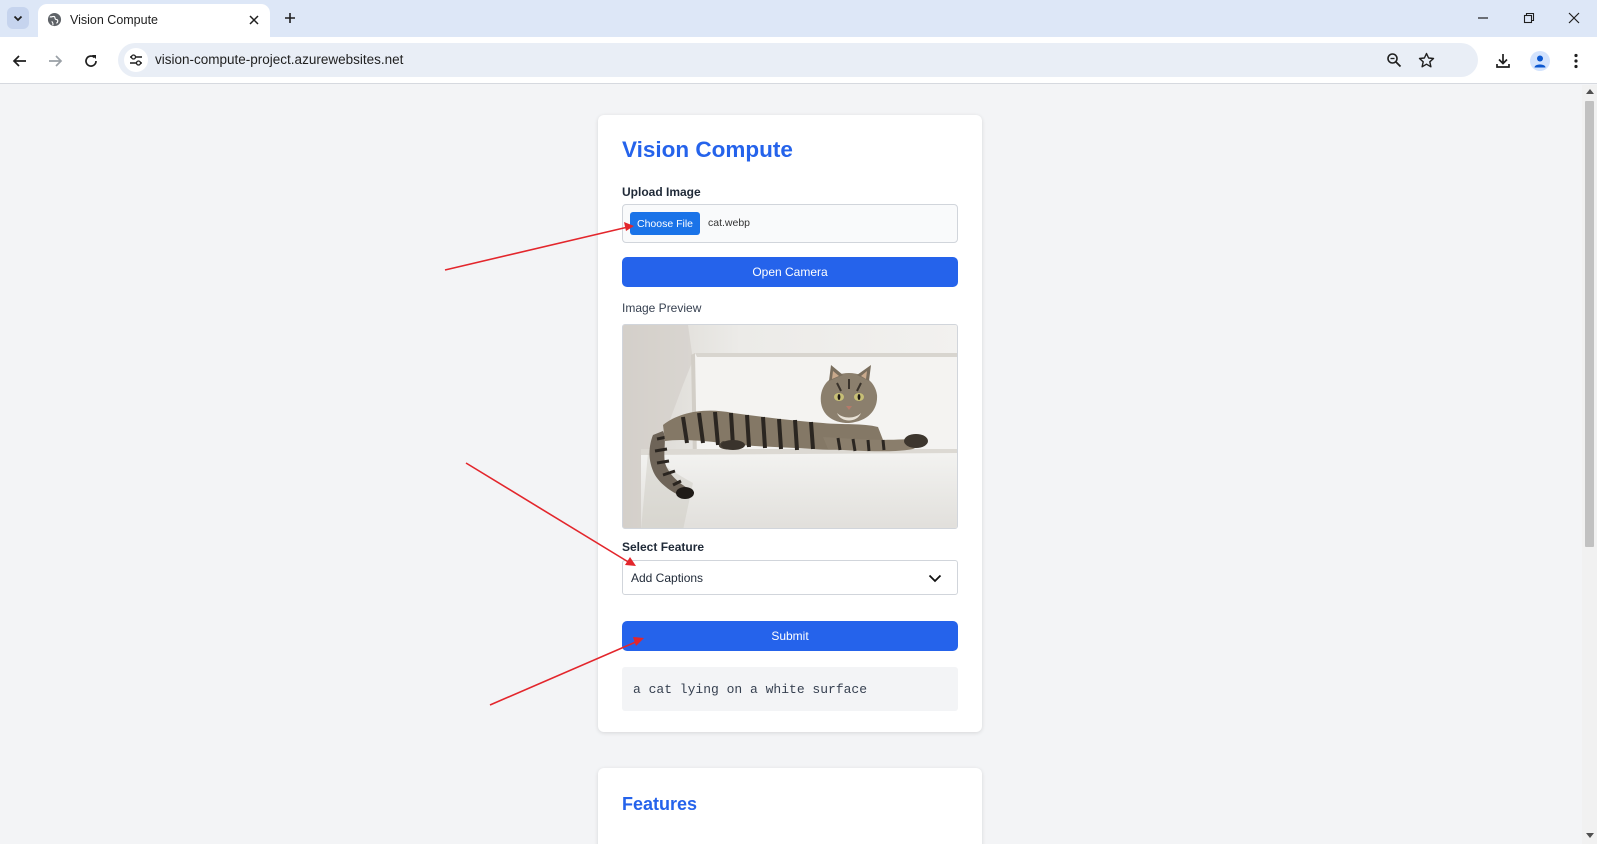 The height and width of the screenshot is (844, 1597). What do you see at coordinates (798, 18) in the screenshot?
I see `tab-strip: Vision Compute` at bounding box center [798, 18].